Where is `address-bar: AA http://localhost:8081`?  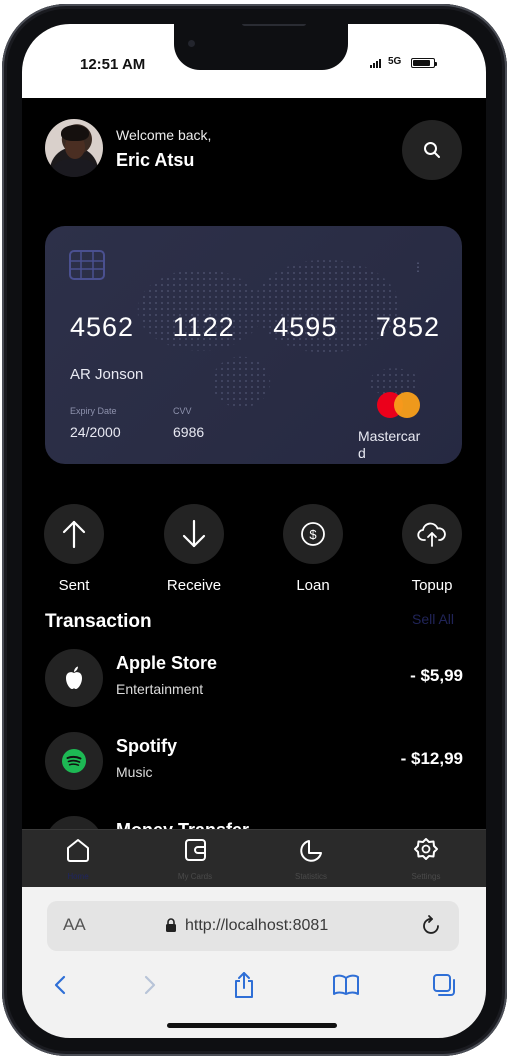 address-bar: AA http://localhost:8081 is located at coordinates (253, 926).